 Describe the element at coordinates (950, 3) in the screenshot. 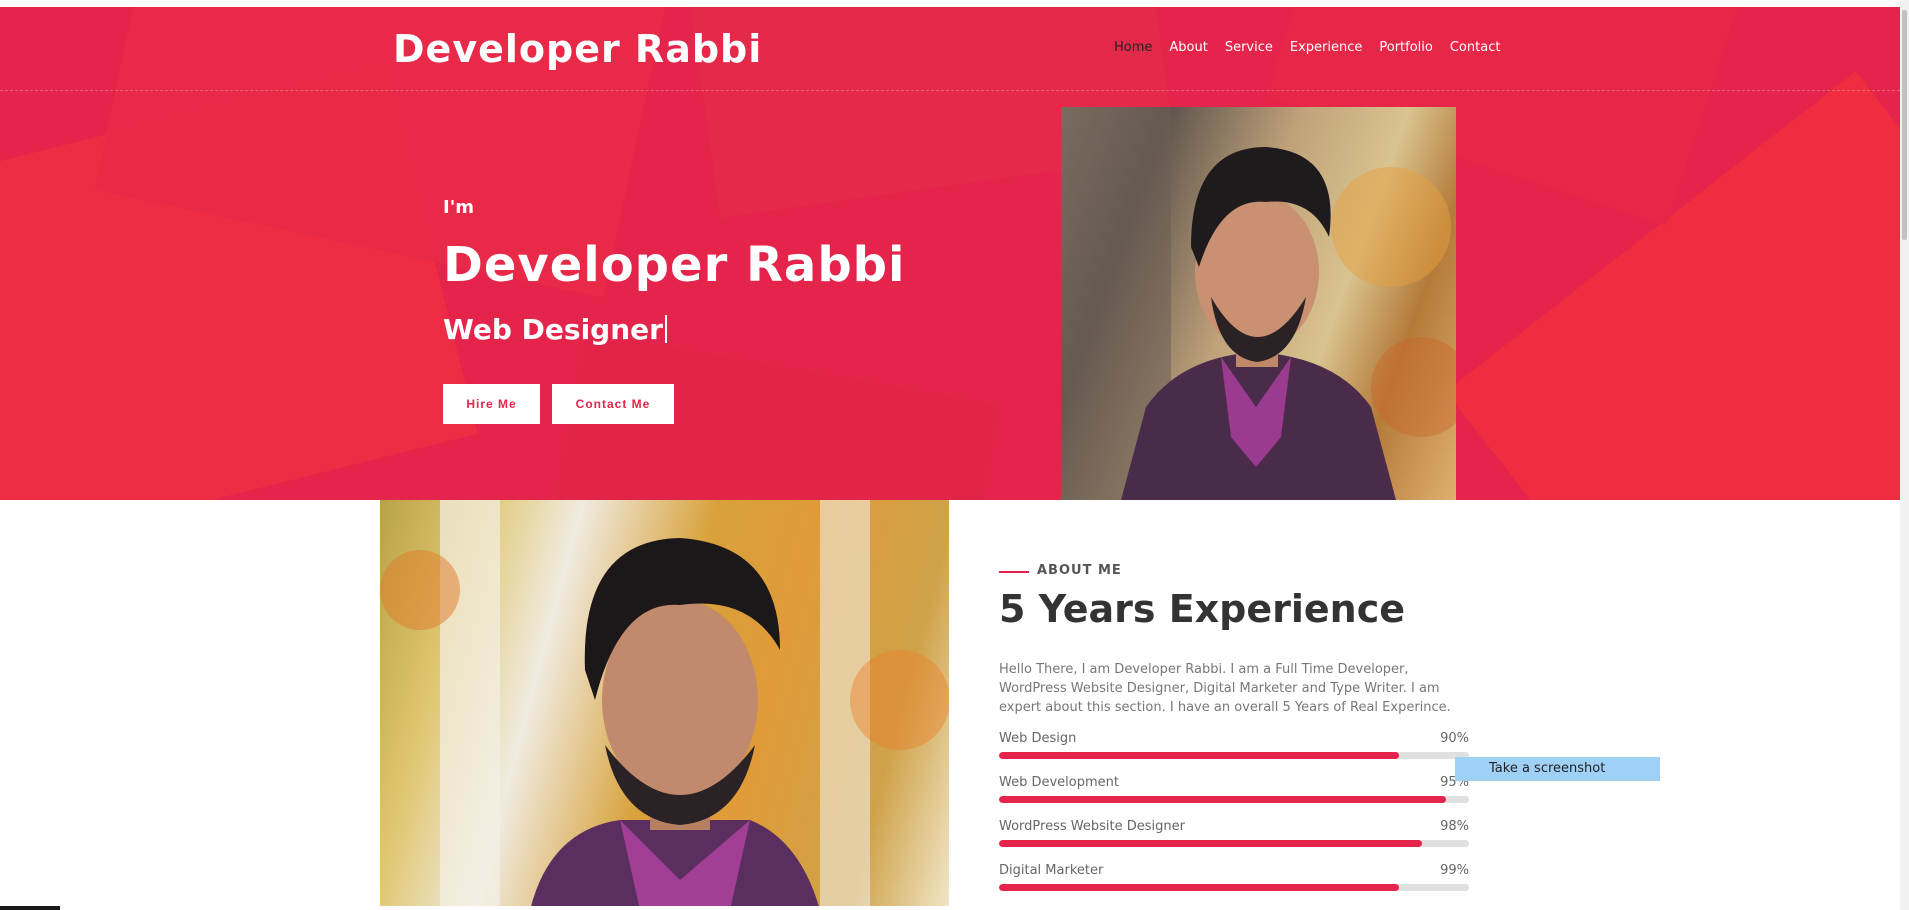

I see `top-strip` at that location.